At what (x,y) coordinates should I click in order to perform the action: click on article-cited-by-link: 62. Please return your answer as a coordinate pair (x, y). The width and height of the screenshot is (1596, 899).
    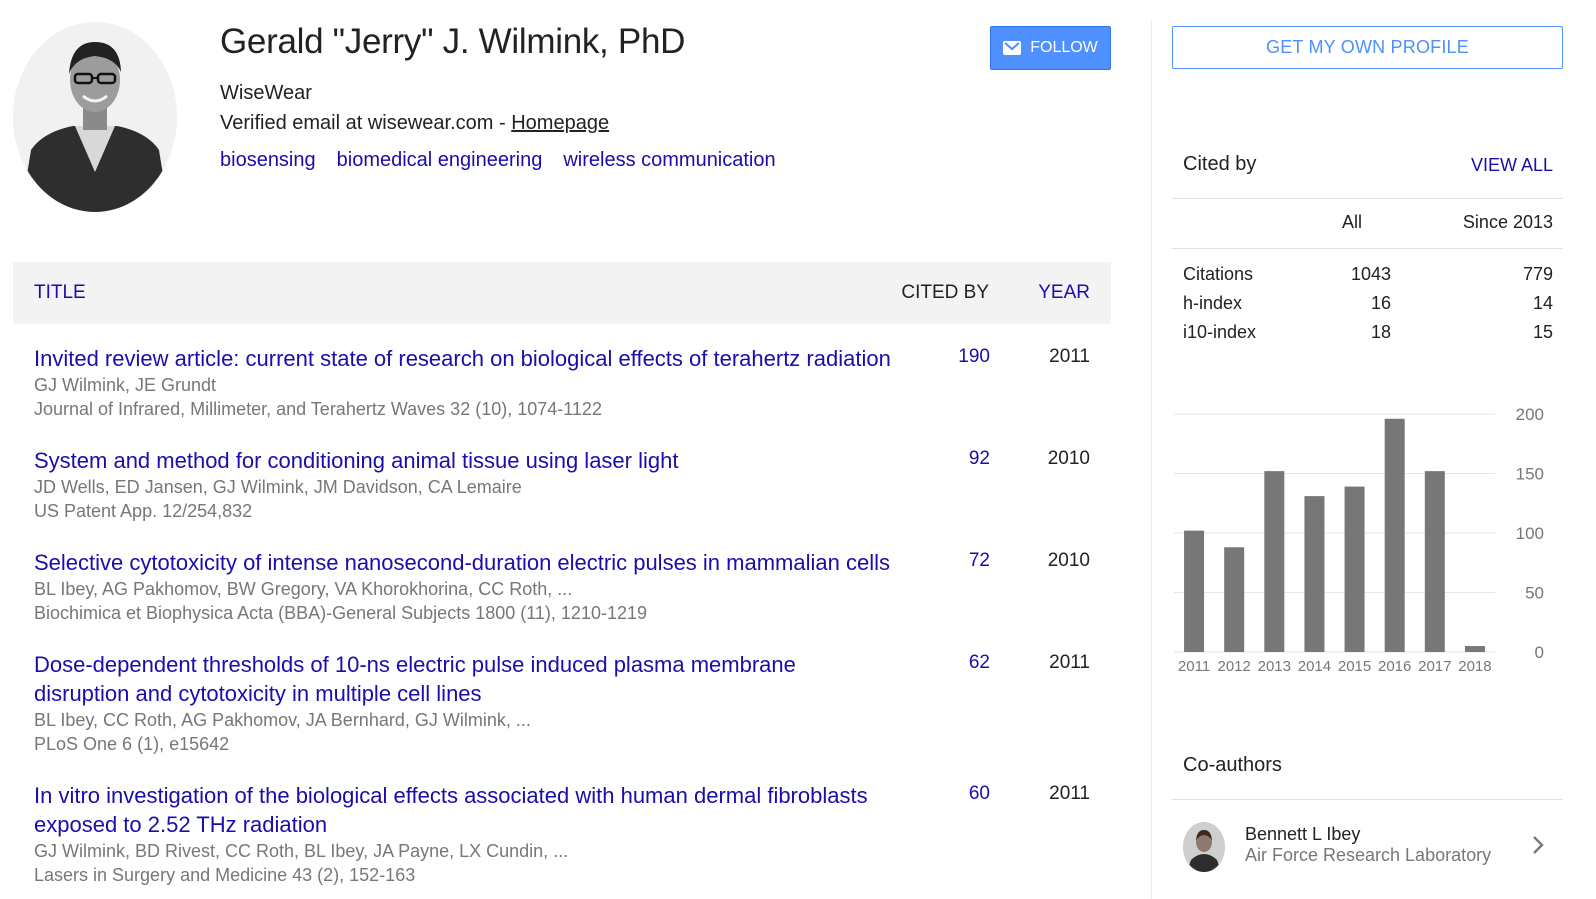
    Looking at the image, I should click on (979, 663).